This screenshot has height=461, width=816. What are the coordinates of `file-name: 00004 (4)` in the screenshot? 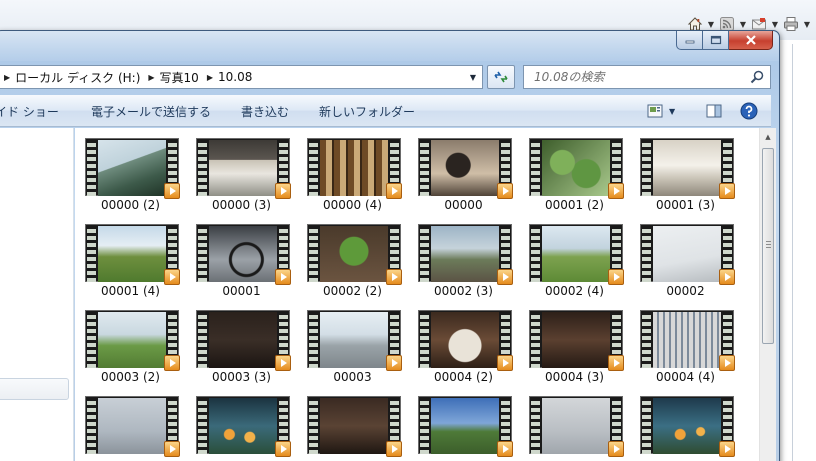 It's located at (685, 377).